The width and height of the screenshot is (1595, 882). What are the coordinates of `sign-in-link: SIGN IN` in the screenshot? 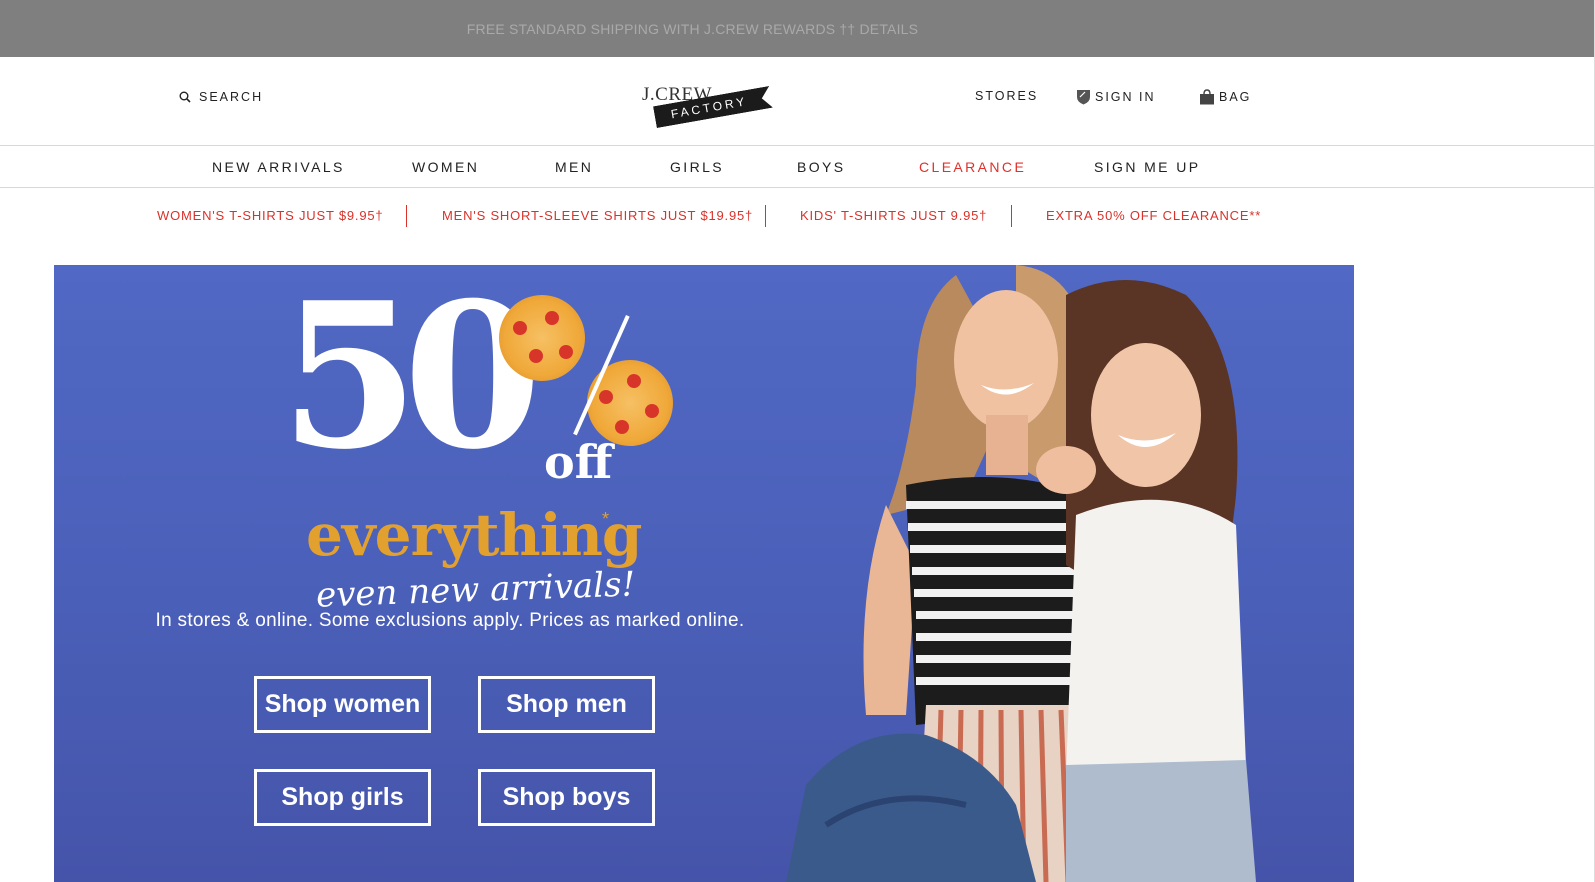 It's located at (1116, 97).